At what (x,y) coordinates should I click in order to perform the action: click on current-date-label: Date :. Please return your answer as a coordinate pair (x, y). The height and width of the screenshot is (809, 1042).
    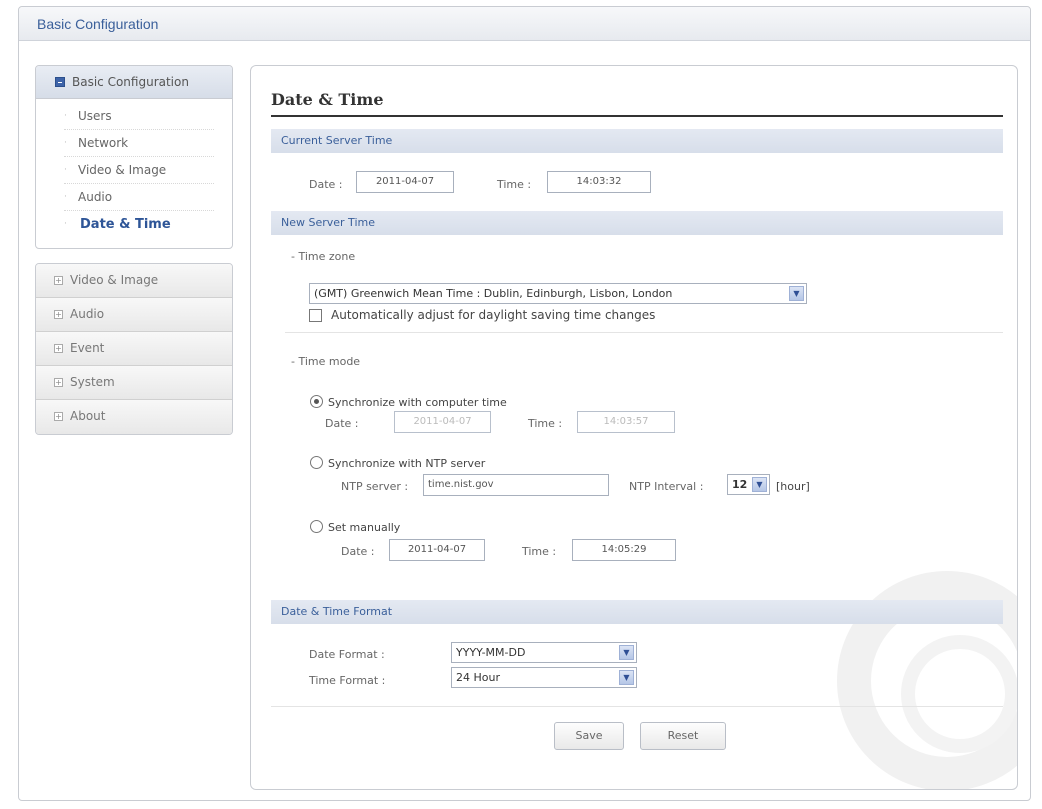
    Looking at the image, I should click on (326, 184).